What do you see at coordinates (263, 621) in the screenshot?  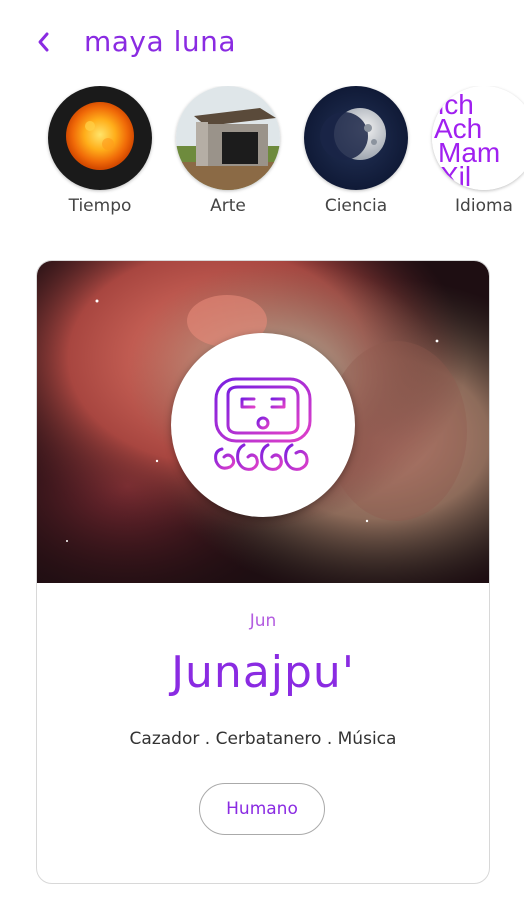 I see `nahual-short-name: Jun` at bounding box center [263, 621].